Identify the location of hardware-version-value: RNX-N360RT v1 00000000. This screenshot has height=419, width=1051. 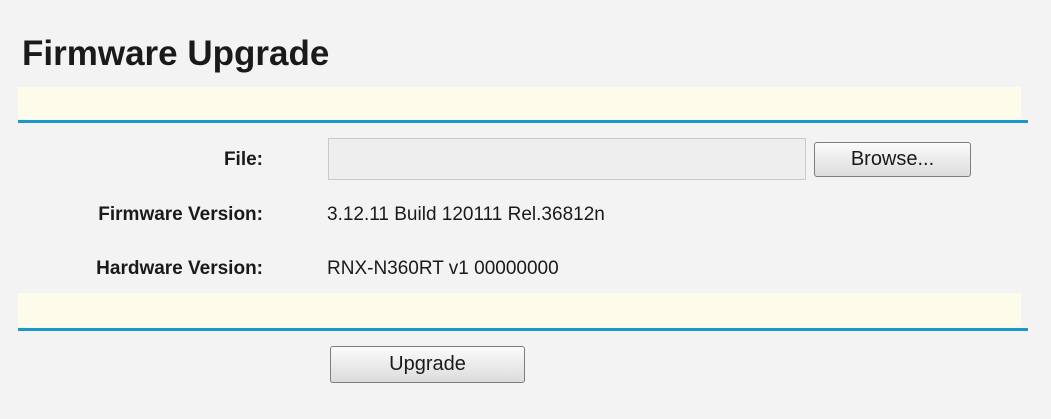
(443, 268).